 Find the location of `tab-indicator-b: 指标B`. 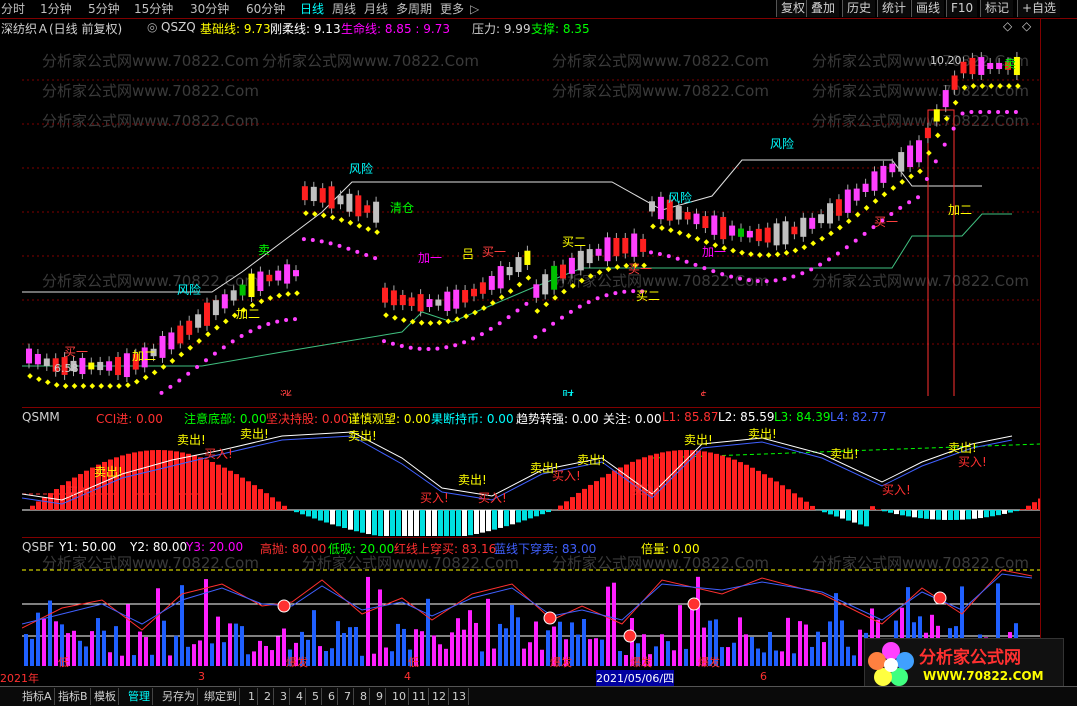

tab-indicator-b: 指标B is located at coordinates (73, 696).